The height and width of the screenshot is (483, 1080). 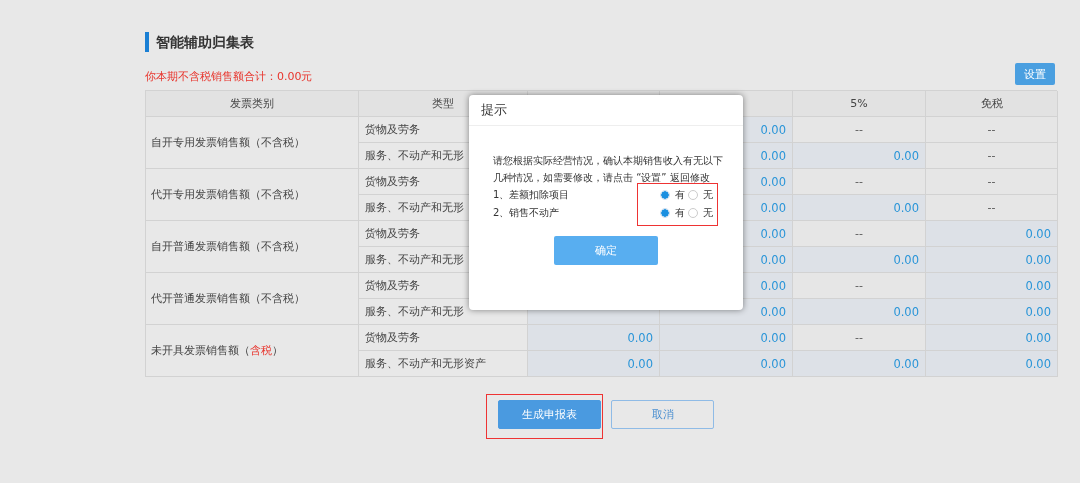 I want to click on table-cell: 未开具发票销售额（含税）, so click(x=252, y=351).